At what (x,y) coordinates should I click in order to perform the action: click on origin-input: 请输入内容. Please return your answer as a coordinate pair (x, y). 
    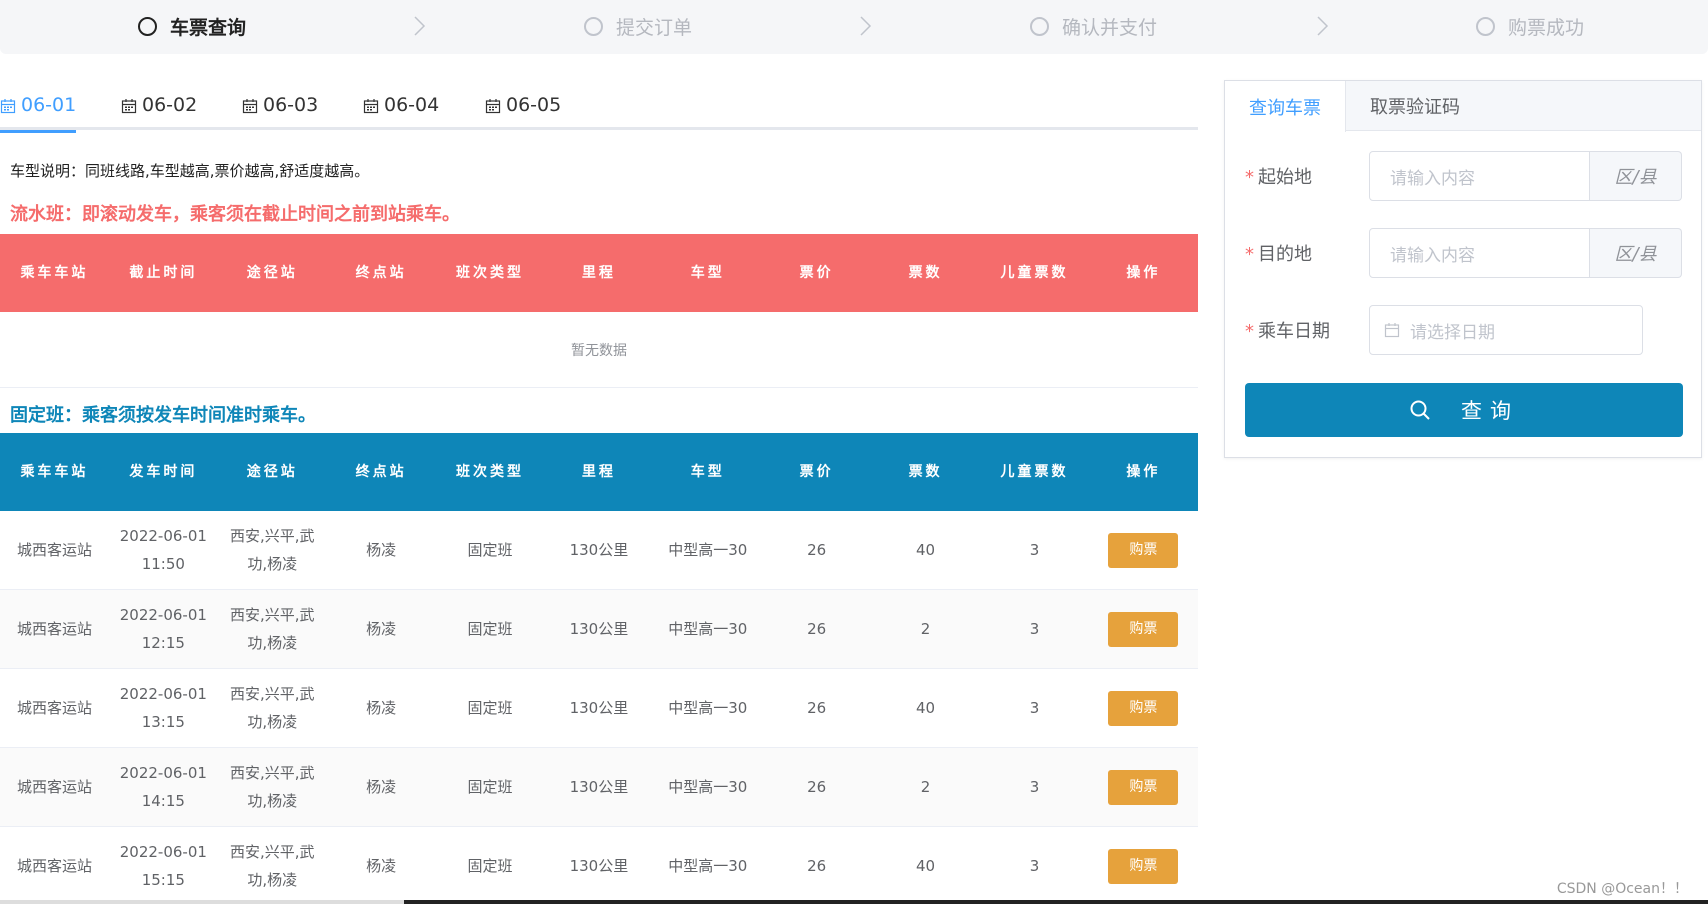
    Looking at the image, I should click on (1479, 176).